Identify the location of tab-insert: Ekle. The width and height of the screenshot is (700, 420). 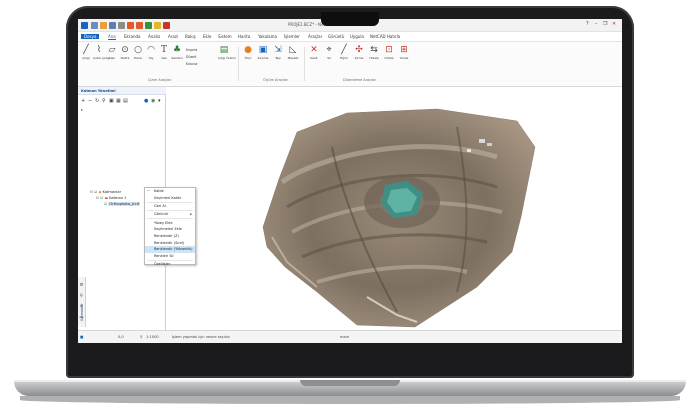
(207, 36).